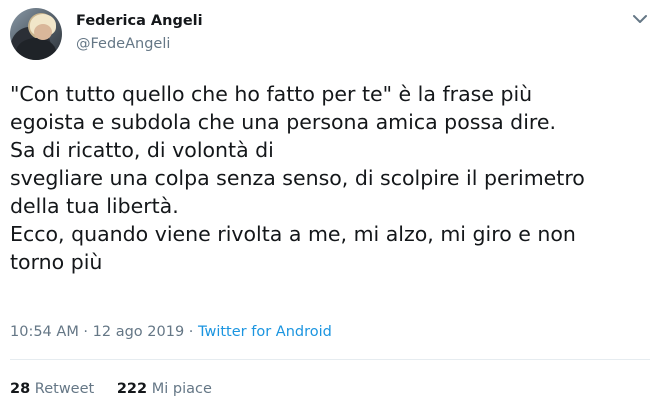  I want to click on retweet-stat: 28 Retweet, so click(52, 389).